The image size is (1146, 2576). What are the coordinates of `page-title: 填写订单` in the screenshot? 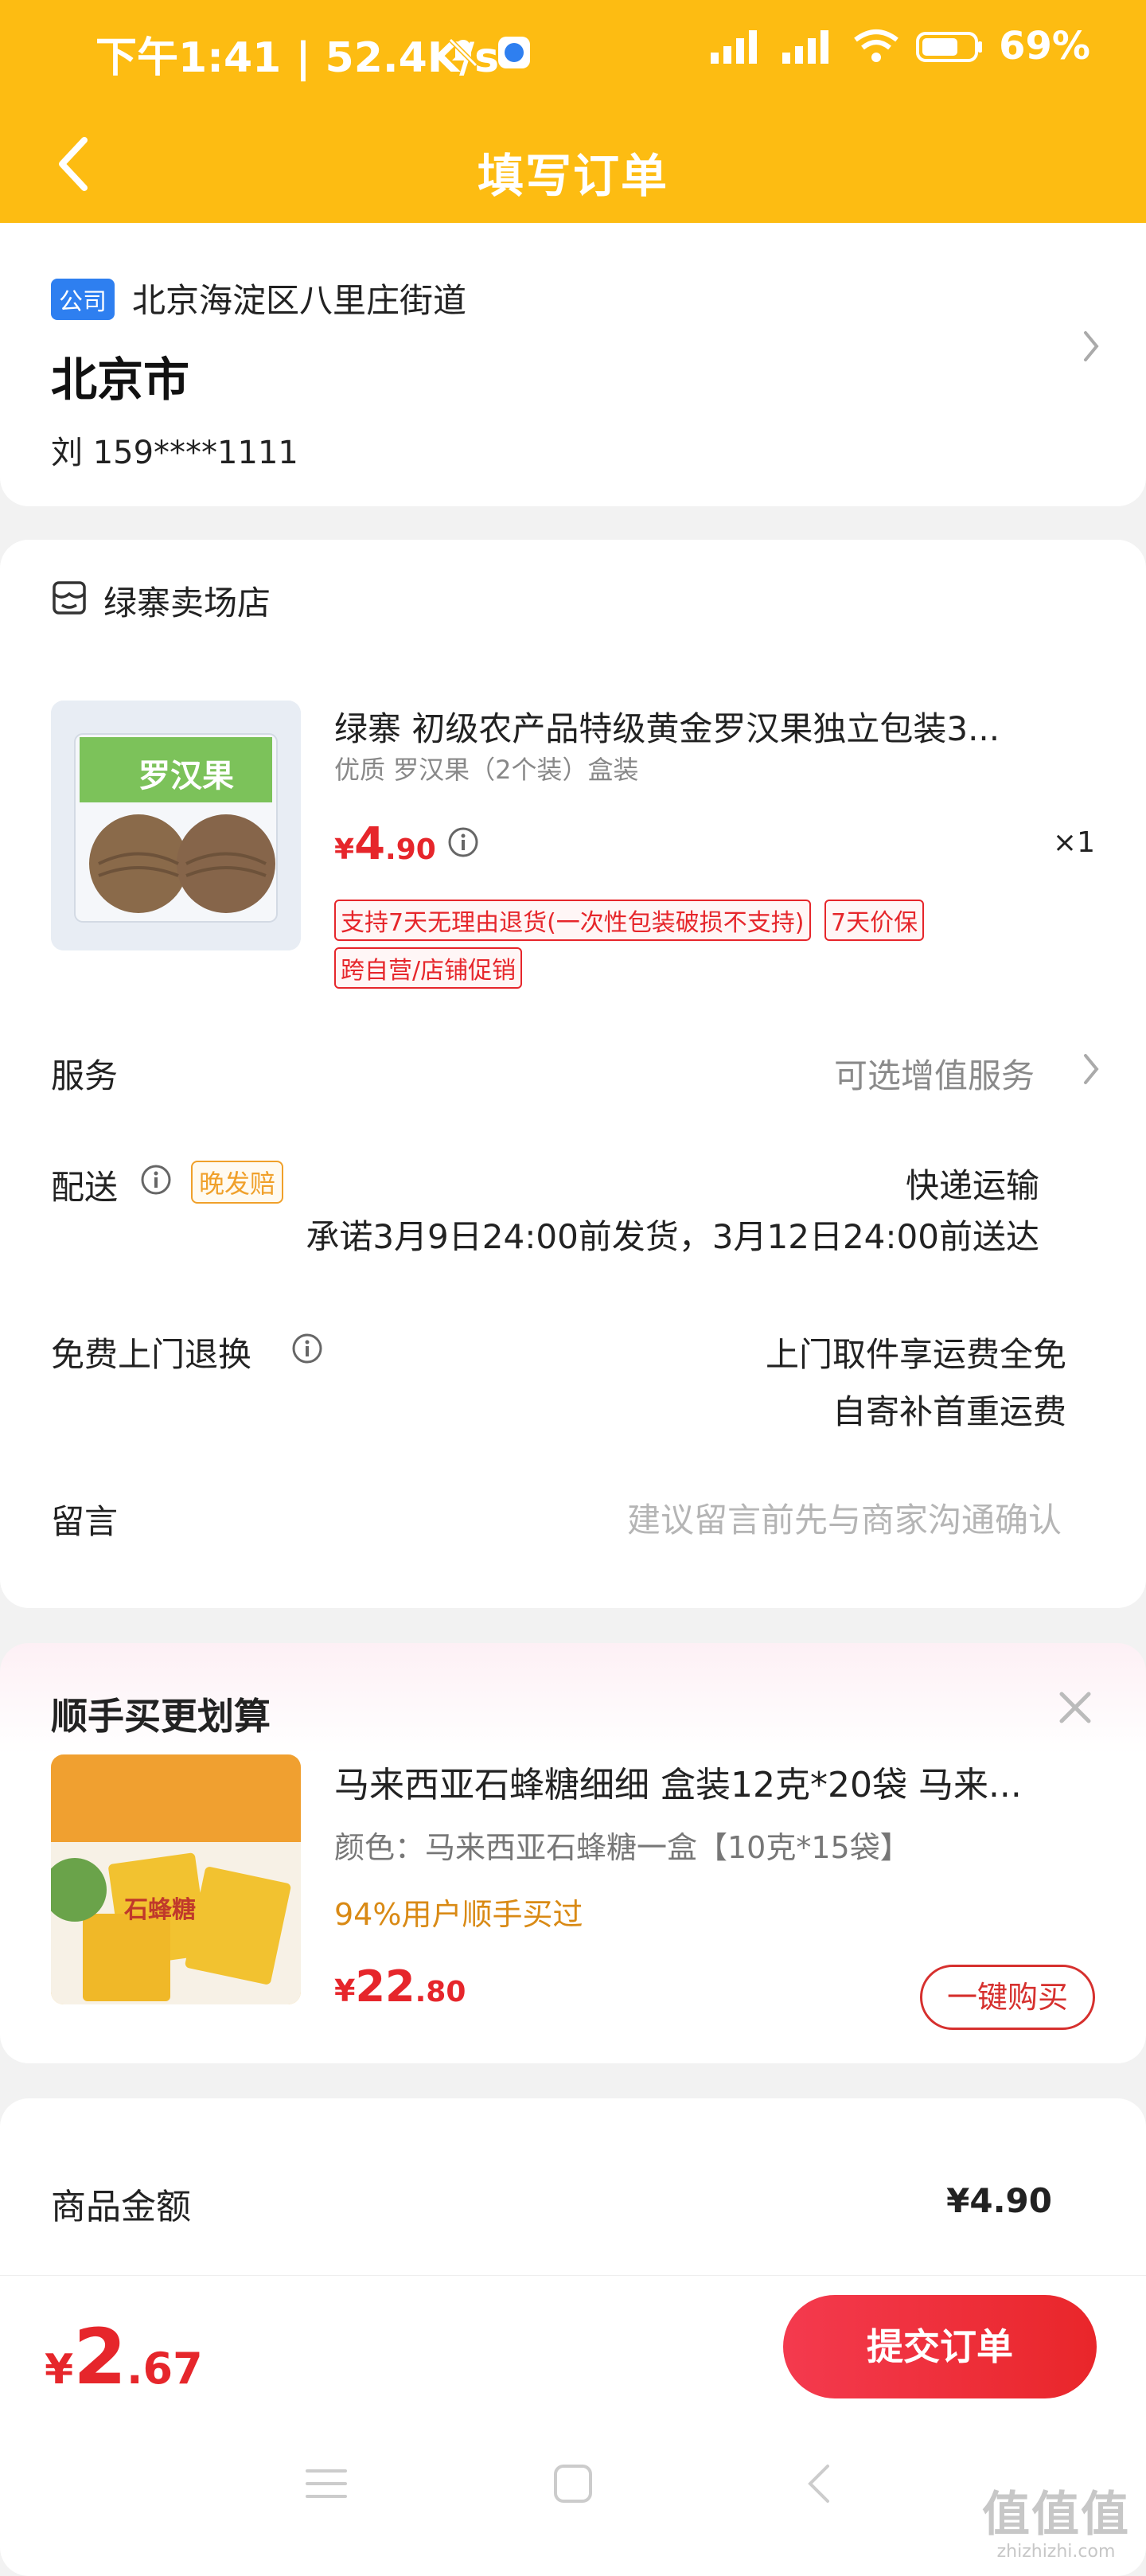 It's located at (572, 176).